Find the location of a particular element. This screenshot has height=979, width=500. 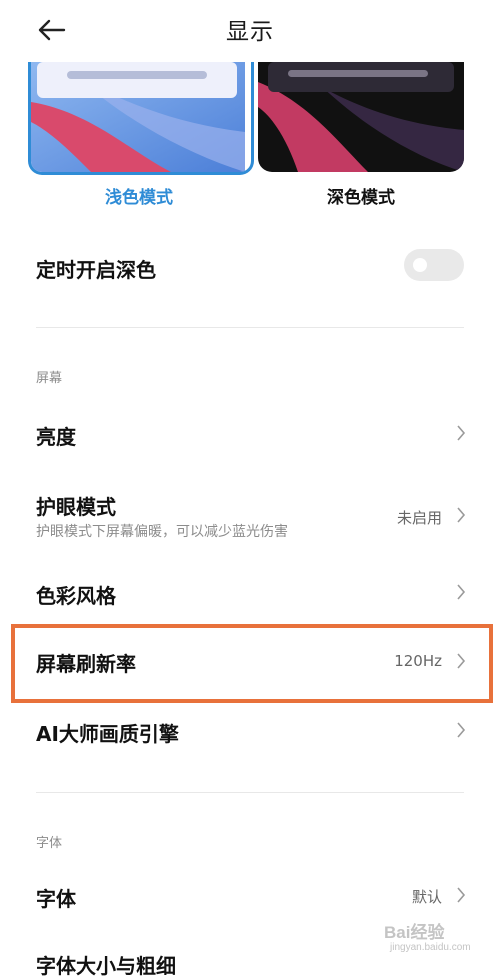

watermark-url: jingyan.baidu.com is located at coordinates (430, 947).